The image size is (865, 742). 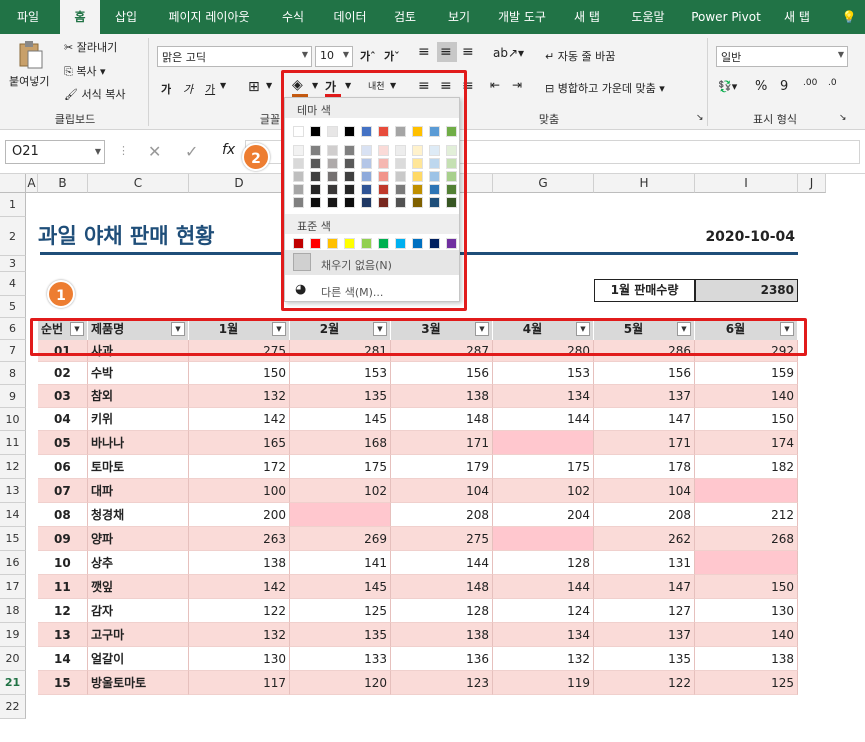 What do you see at coordinates (405, 17) in the screenshot?
I see `tab-6: 검토` at bounding box center [405, 17].